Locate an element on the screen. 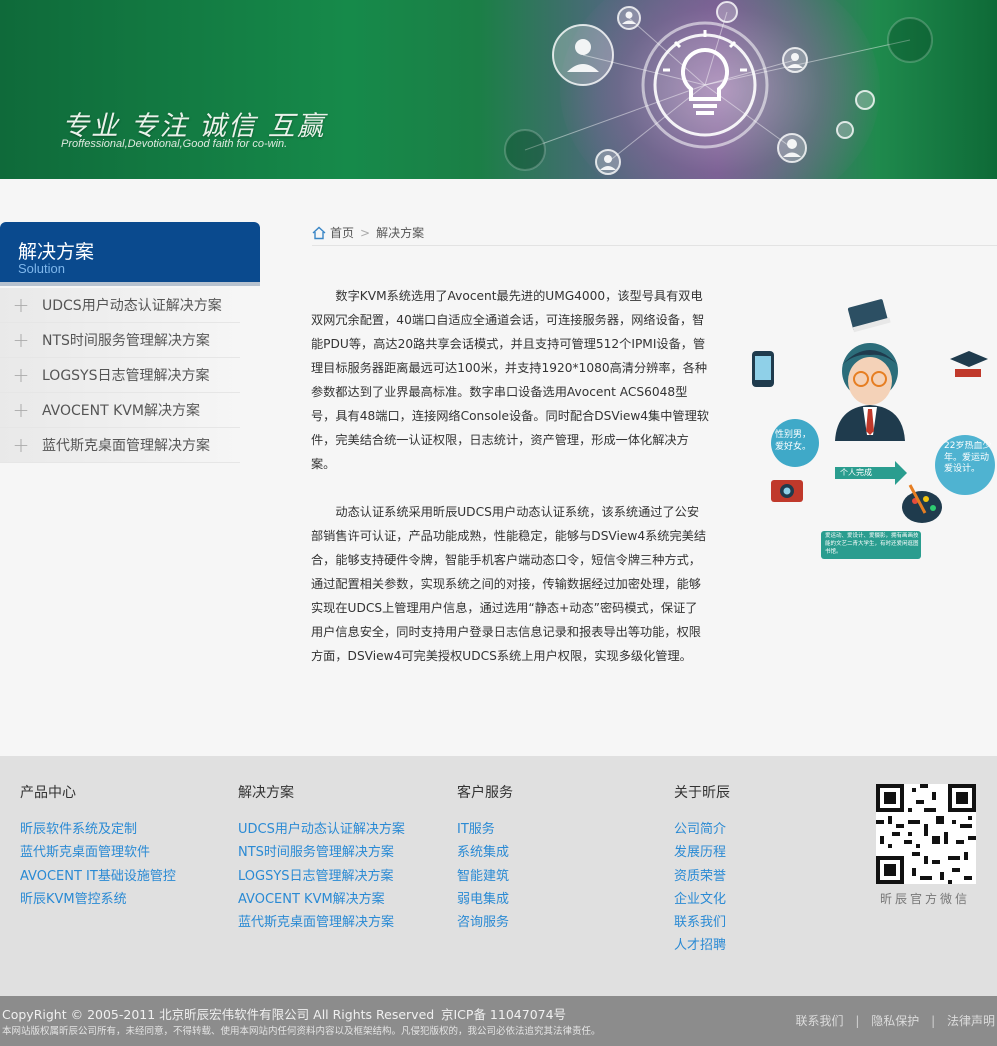 This screenshot has height=1046, width=997. sidebar-item-label: AVOCENT KVM解决方案 is located at coordinates (121, 411).